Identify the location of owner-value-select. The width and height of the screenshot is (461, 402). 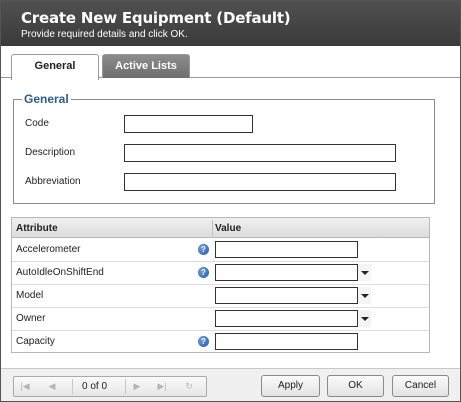
(286, 318).